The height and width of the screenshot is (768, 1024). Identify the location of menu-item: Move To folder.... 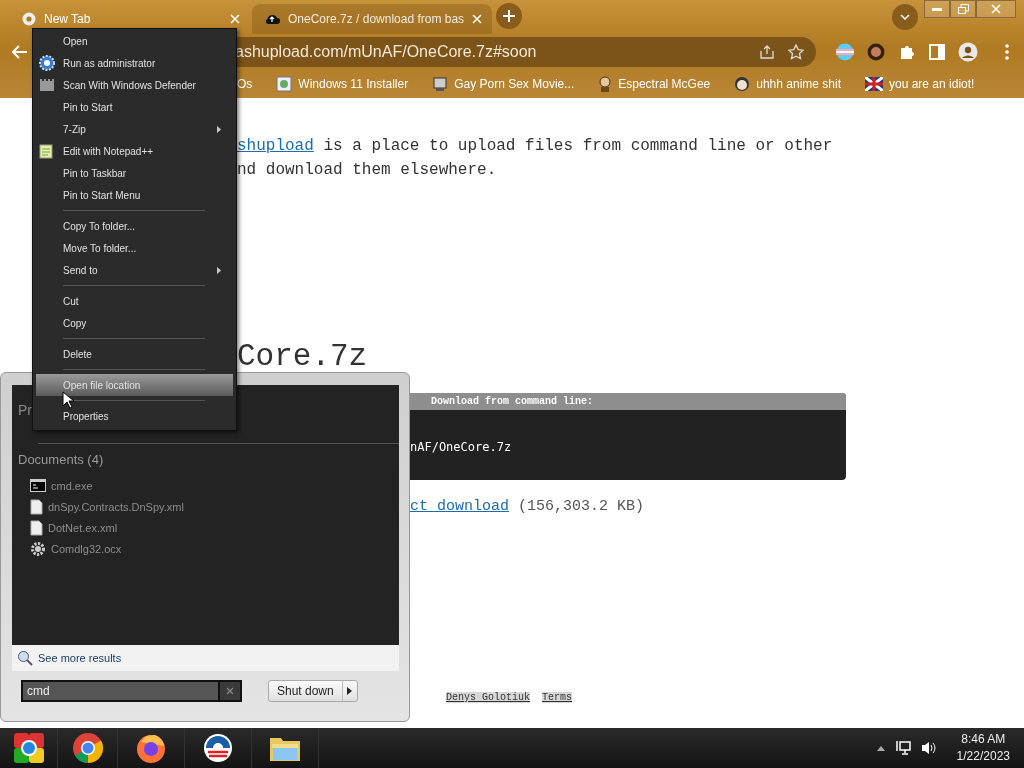
(134, 248).